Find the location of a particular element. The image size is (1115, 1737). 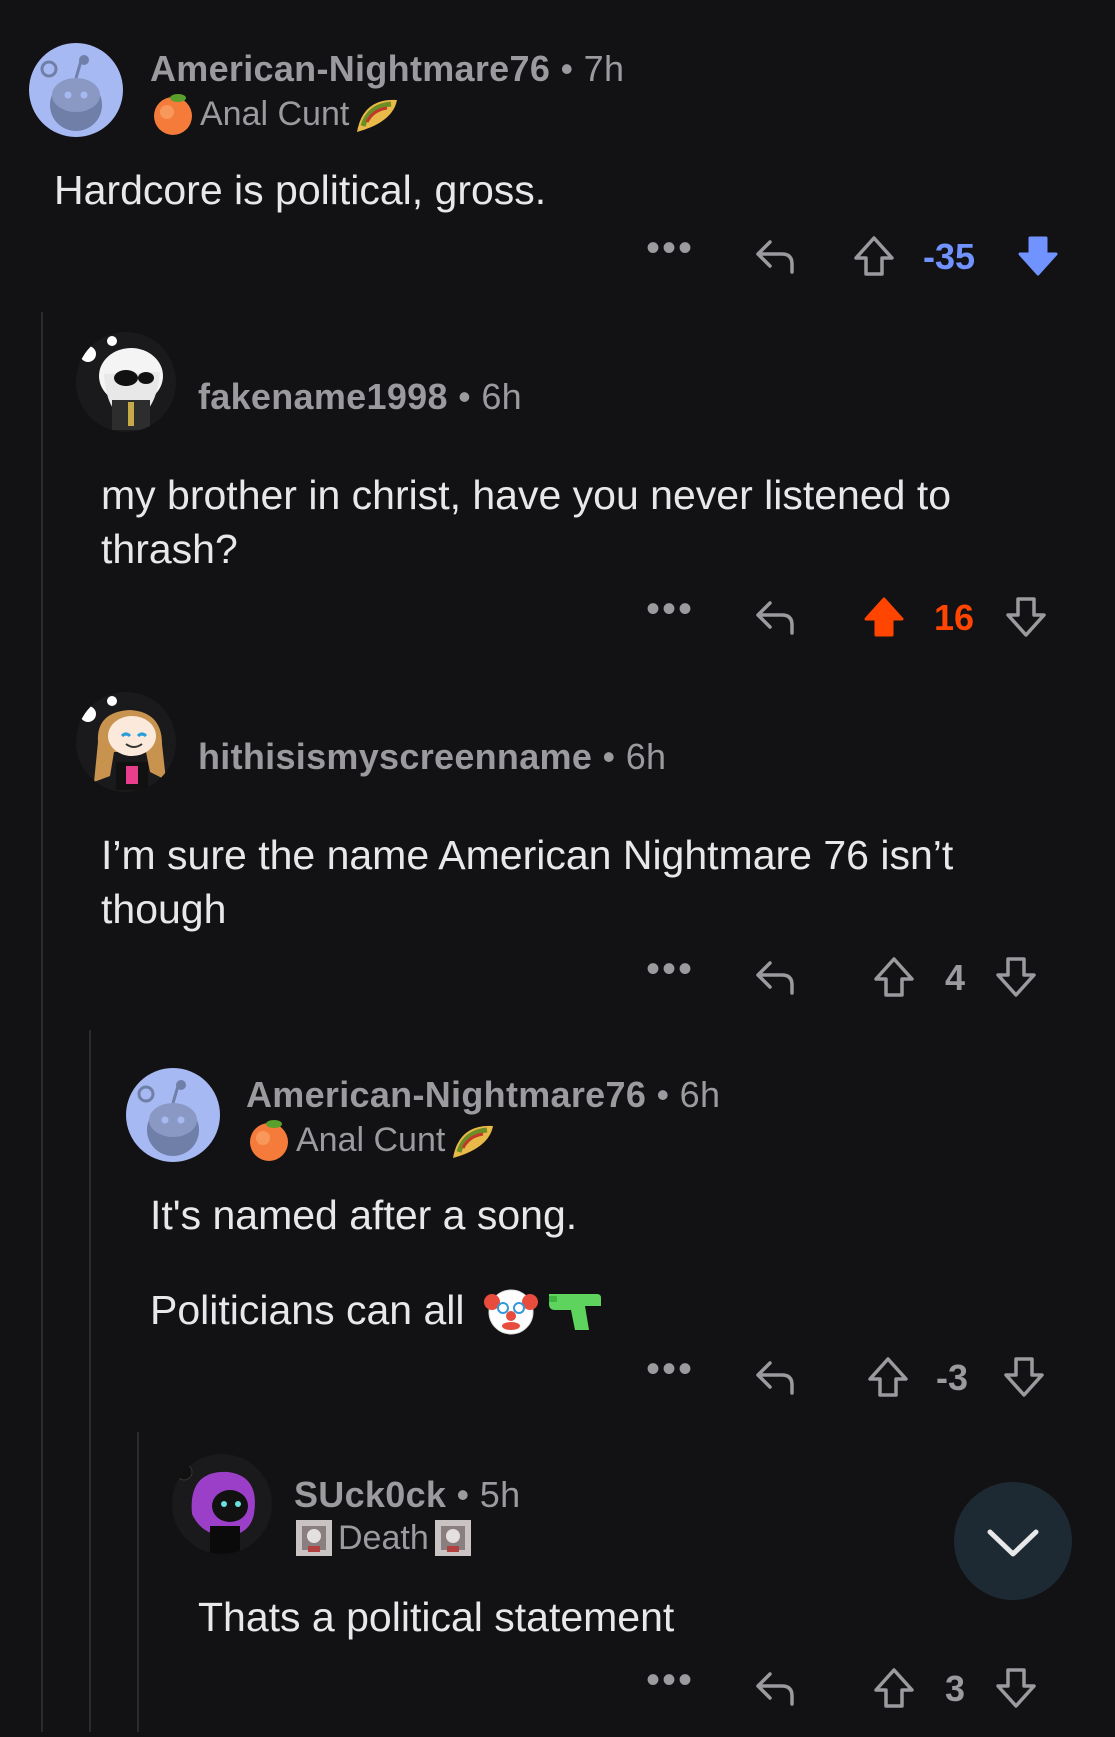

water-pistol-emoji is located at coordinates (574, 1312).